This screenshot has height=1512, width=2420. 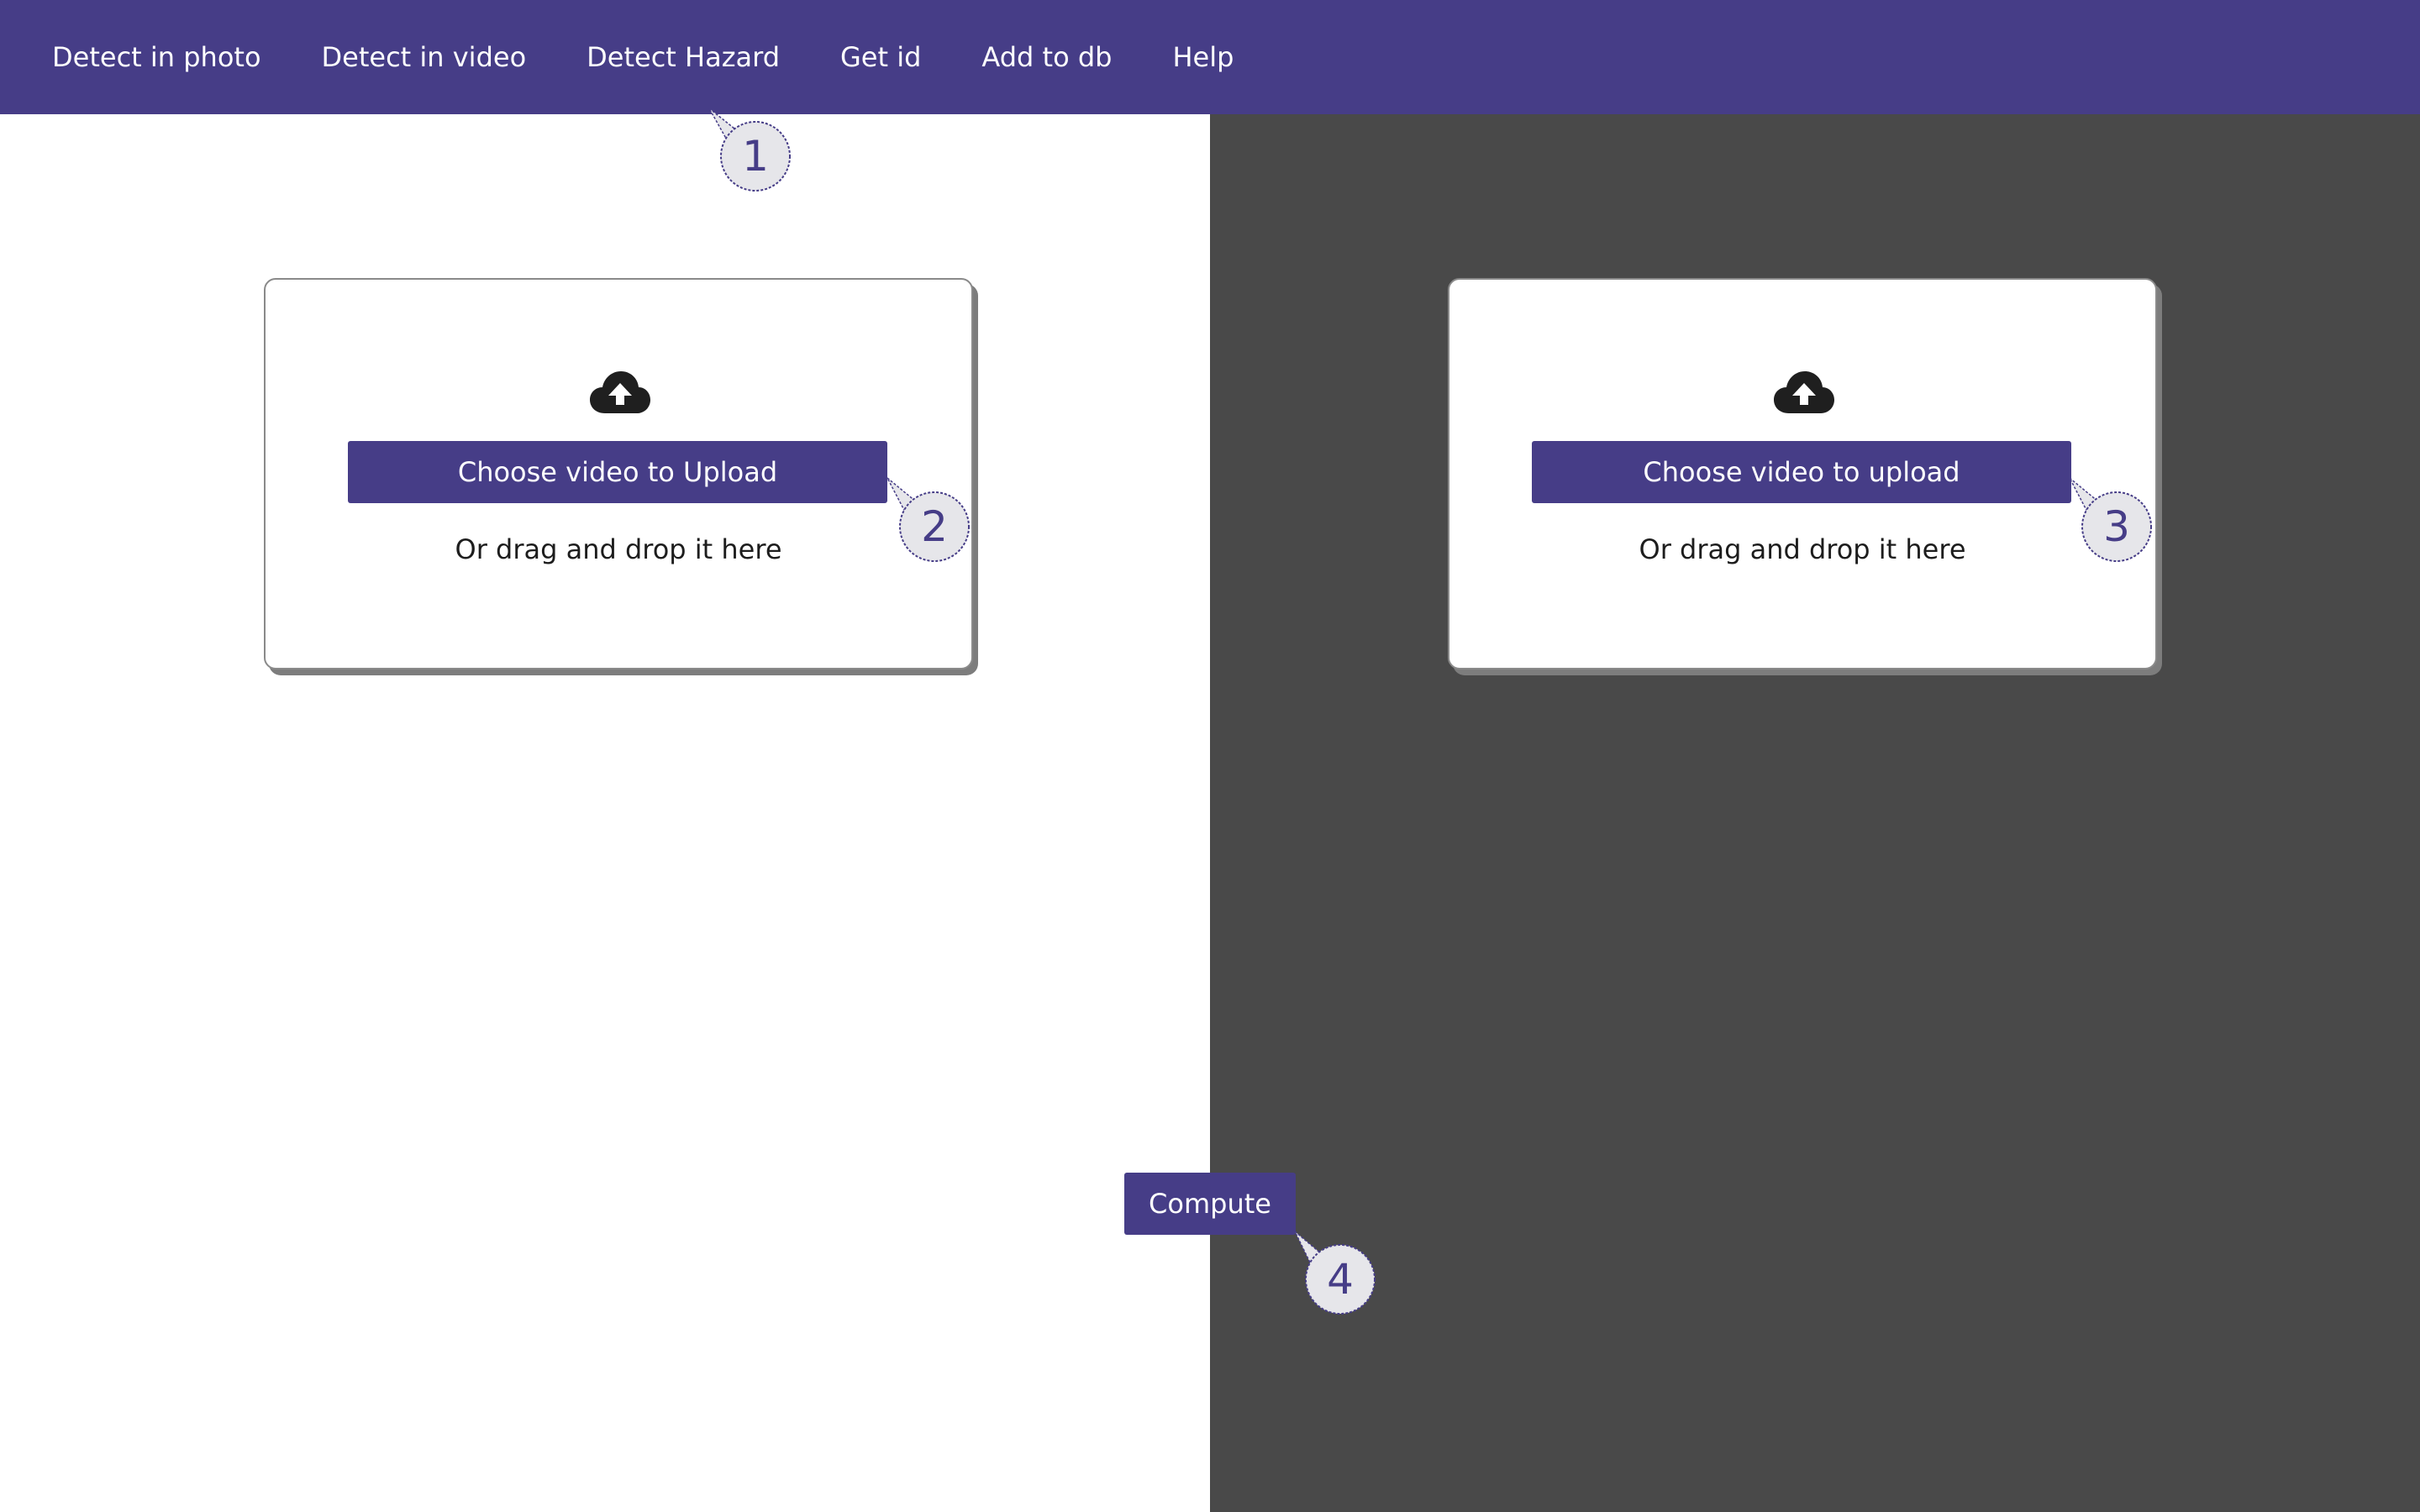 I want to click on nav-item-detect-in-photo: Detect in photo, so click(x=157, y=57).